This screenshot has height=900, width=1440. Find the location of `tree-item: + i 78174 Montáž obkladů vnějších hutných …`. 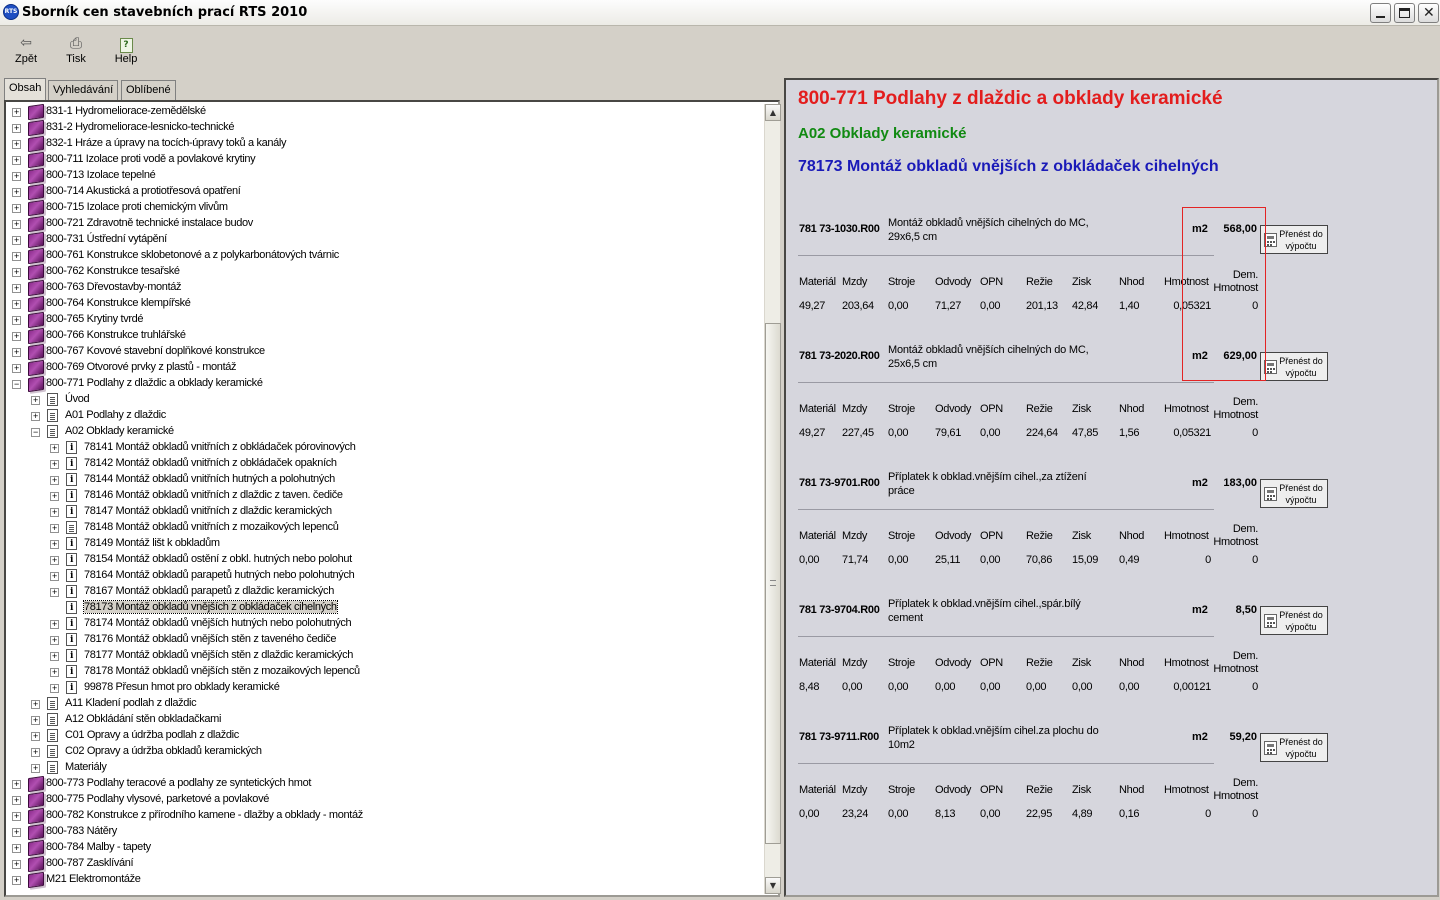

tree-item: + i 78174 Montáž obkladů vnějších hutných … is located at coordinates (383, 624).